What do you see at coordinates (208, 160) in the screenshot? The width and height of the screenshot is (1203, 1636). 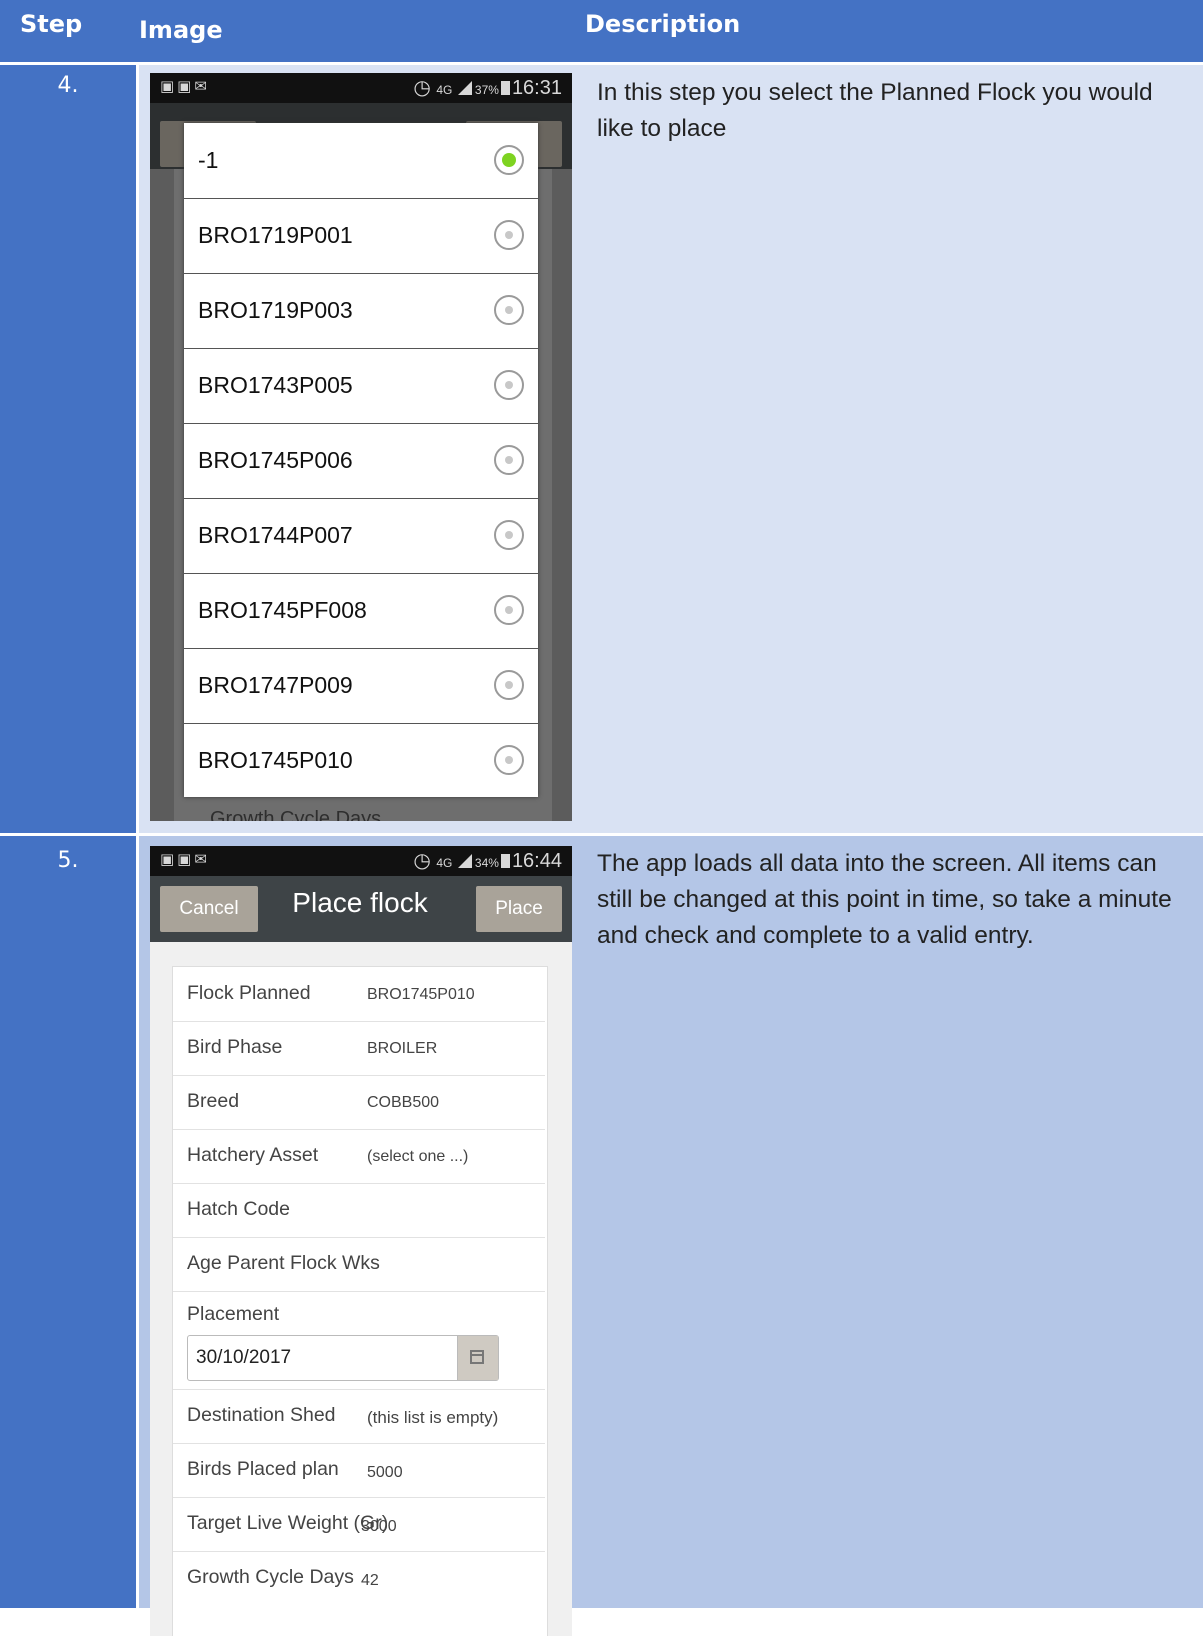 I see `option-label: -1` at bounding box center [208, 160].